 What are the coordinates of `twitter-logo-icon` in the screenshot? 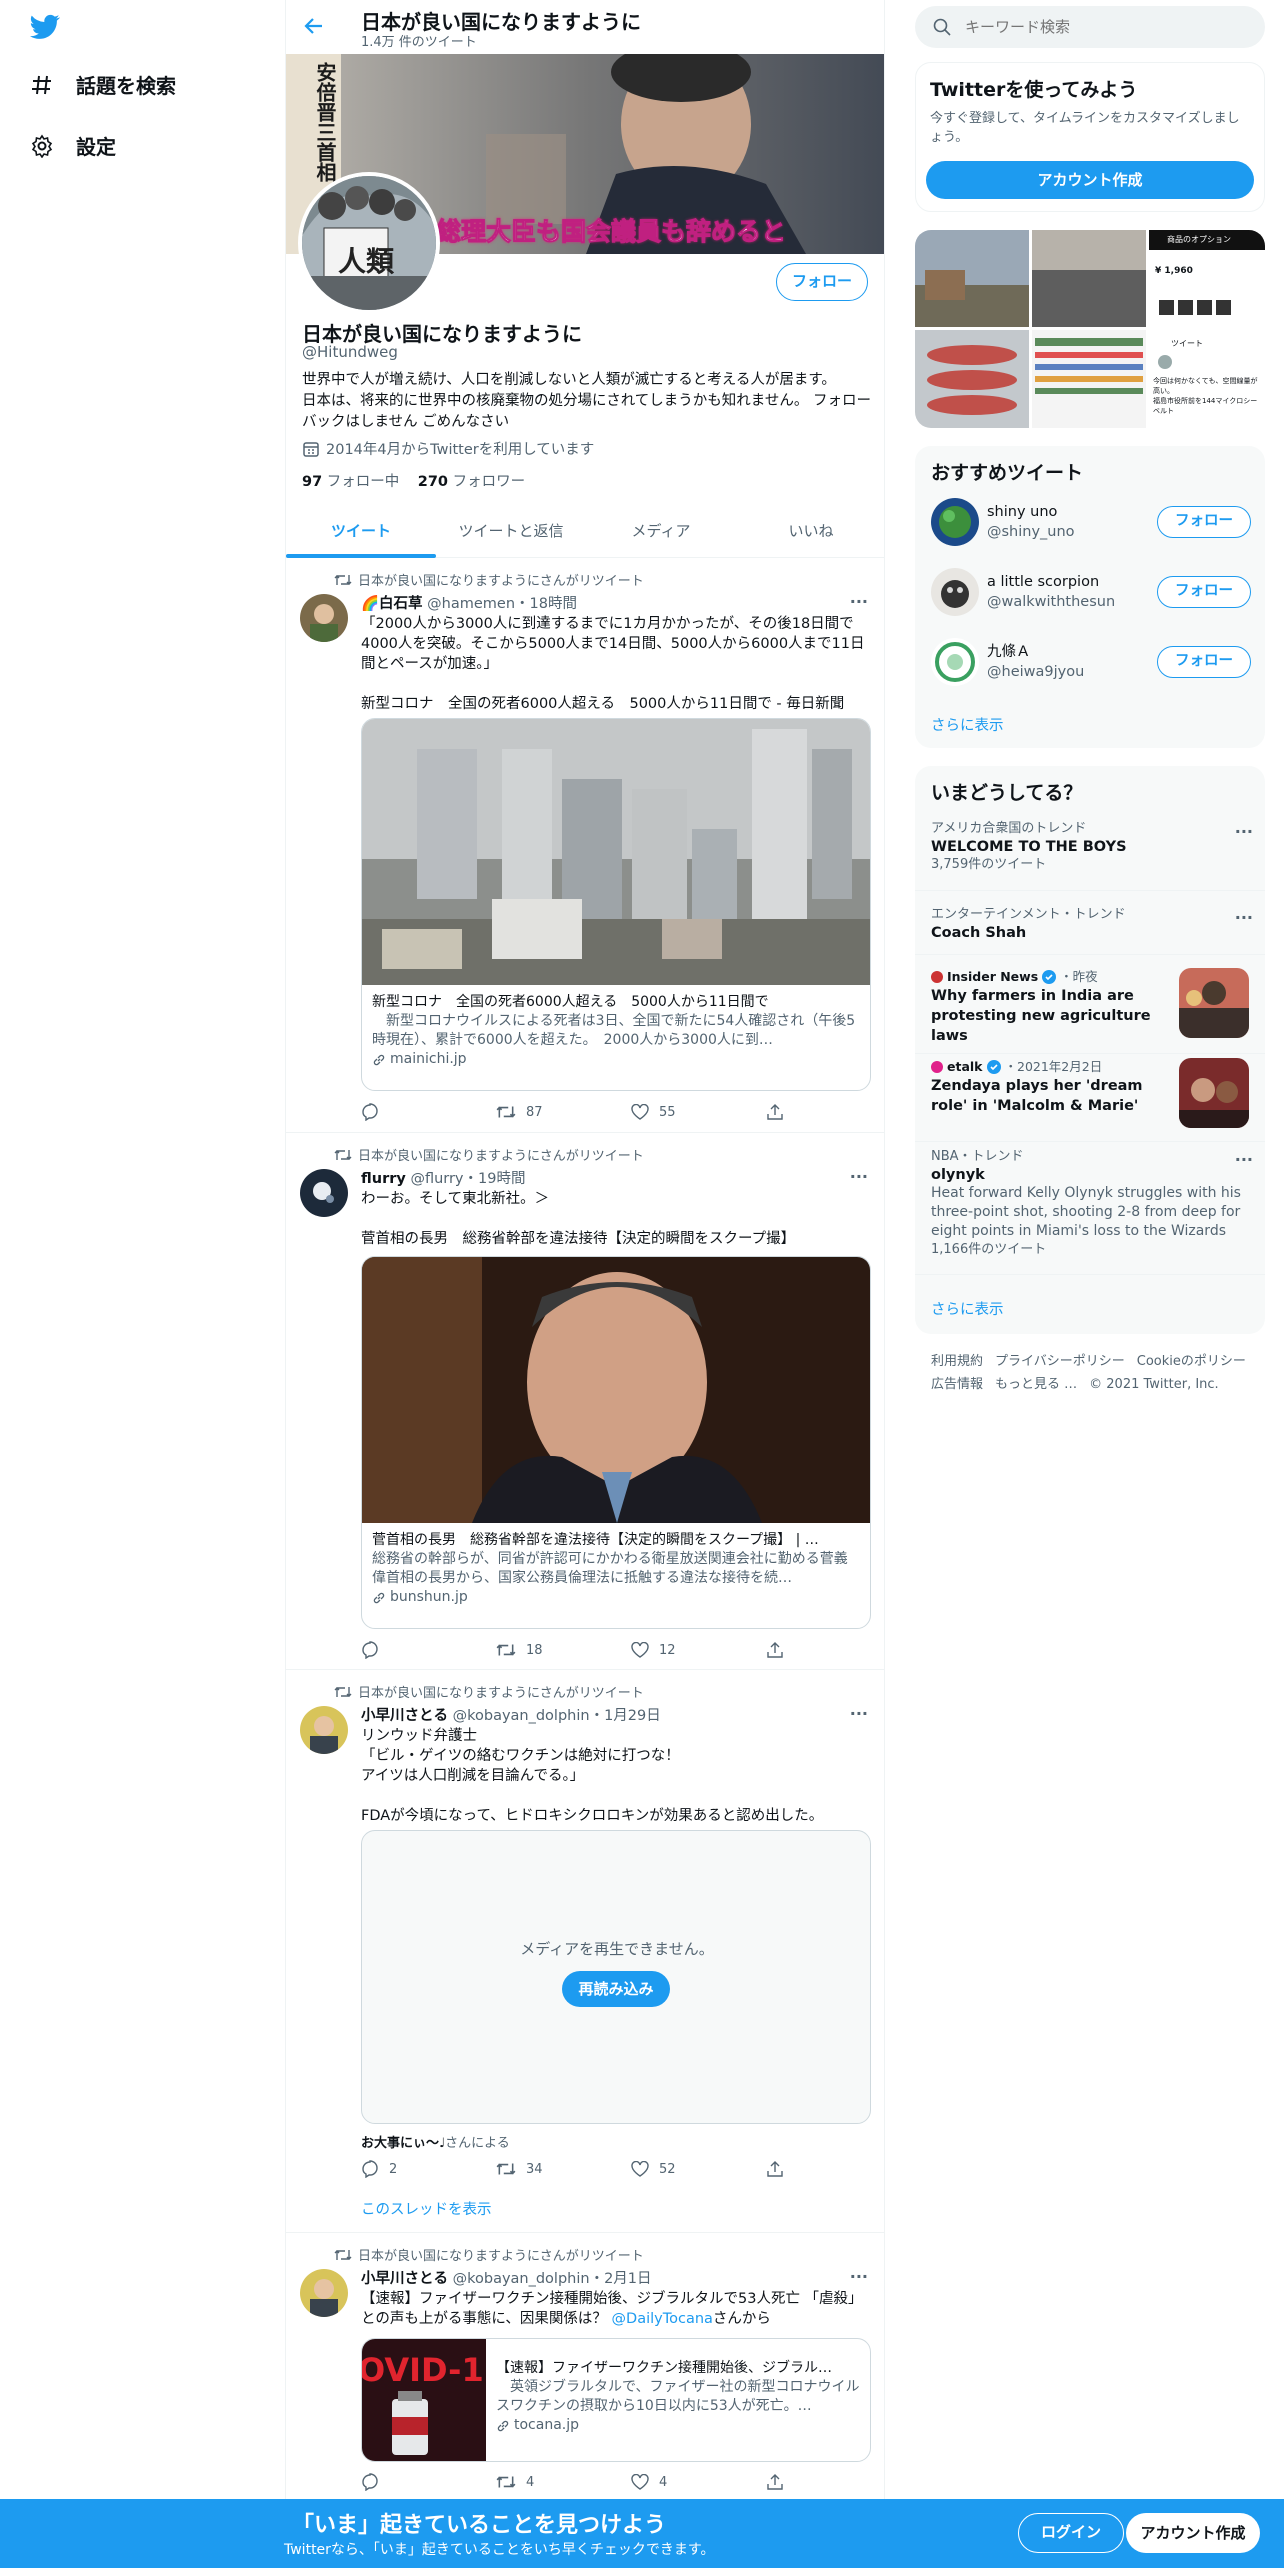 It's located at (45, 27).